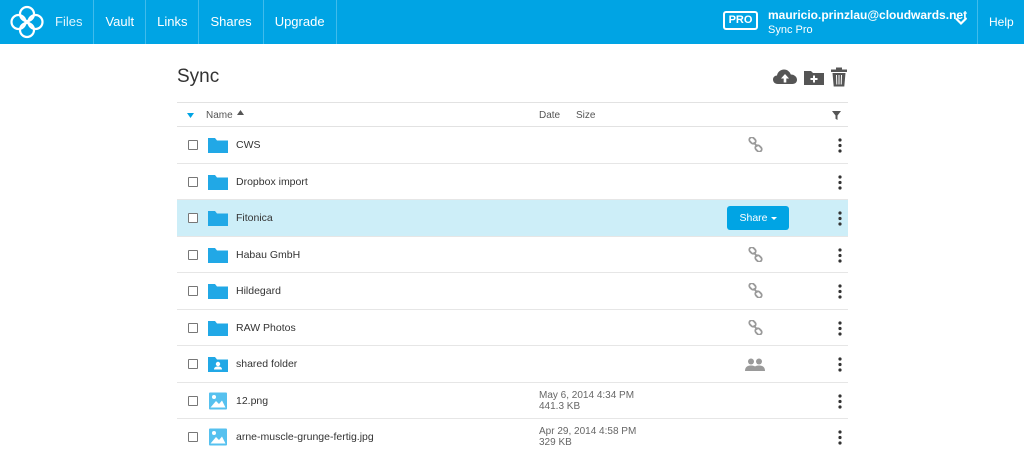 The width and height of the screenshot is (1024, 453). I want to click on share-button: Share, so click(758, 218).